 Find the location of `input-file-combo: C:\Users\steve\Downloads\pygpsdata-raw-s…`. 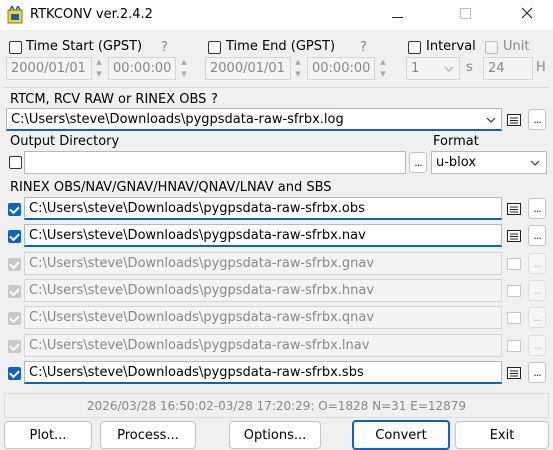

input-file-combo: C:\Users\steve\Downloads\pygpsdata-raw-s… is located at coordinates (254, 119).